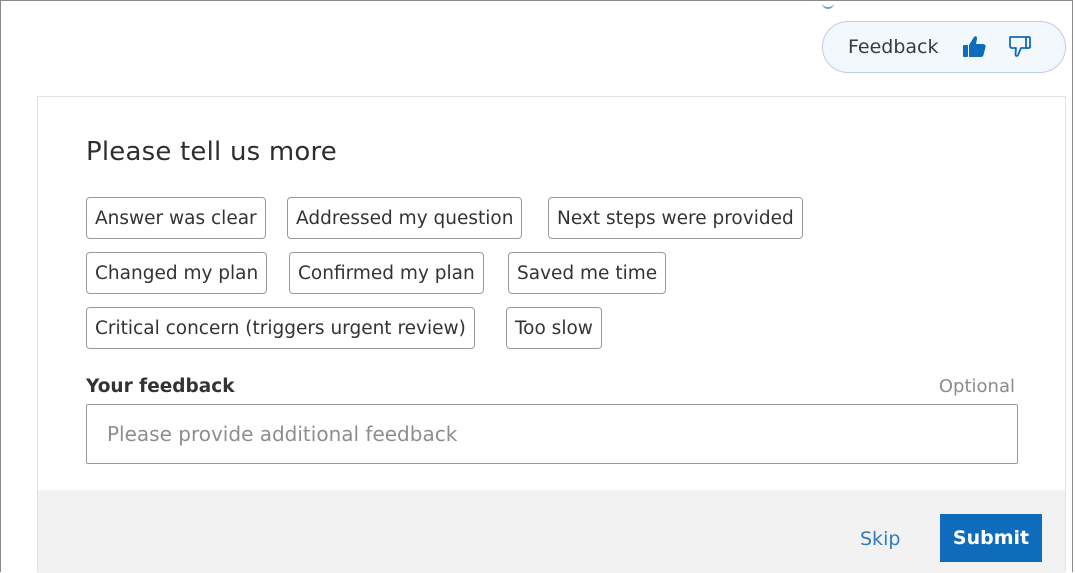  I want to click on optional-label: Optional, so click(976, 386).